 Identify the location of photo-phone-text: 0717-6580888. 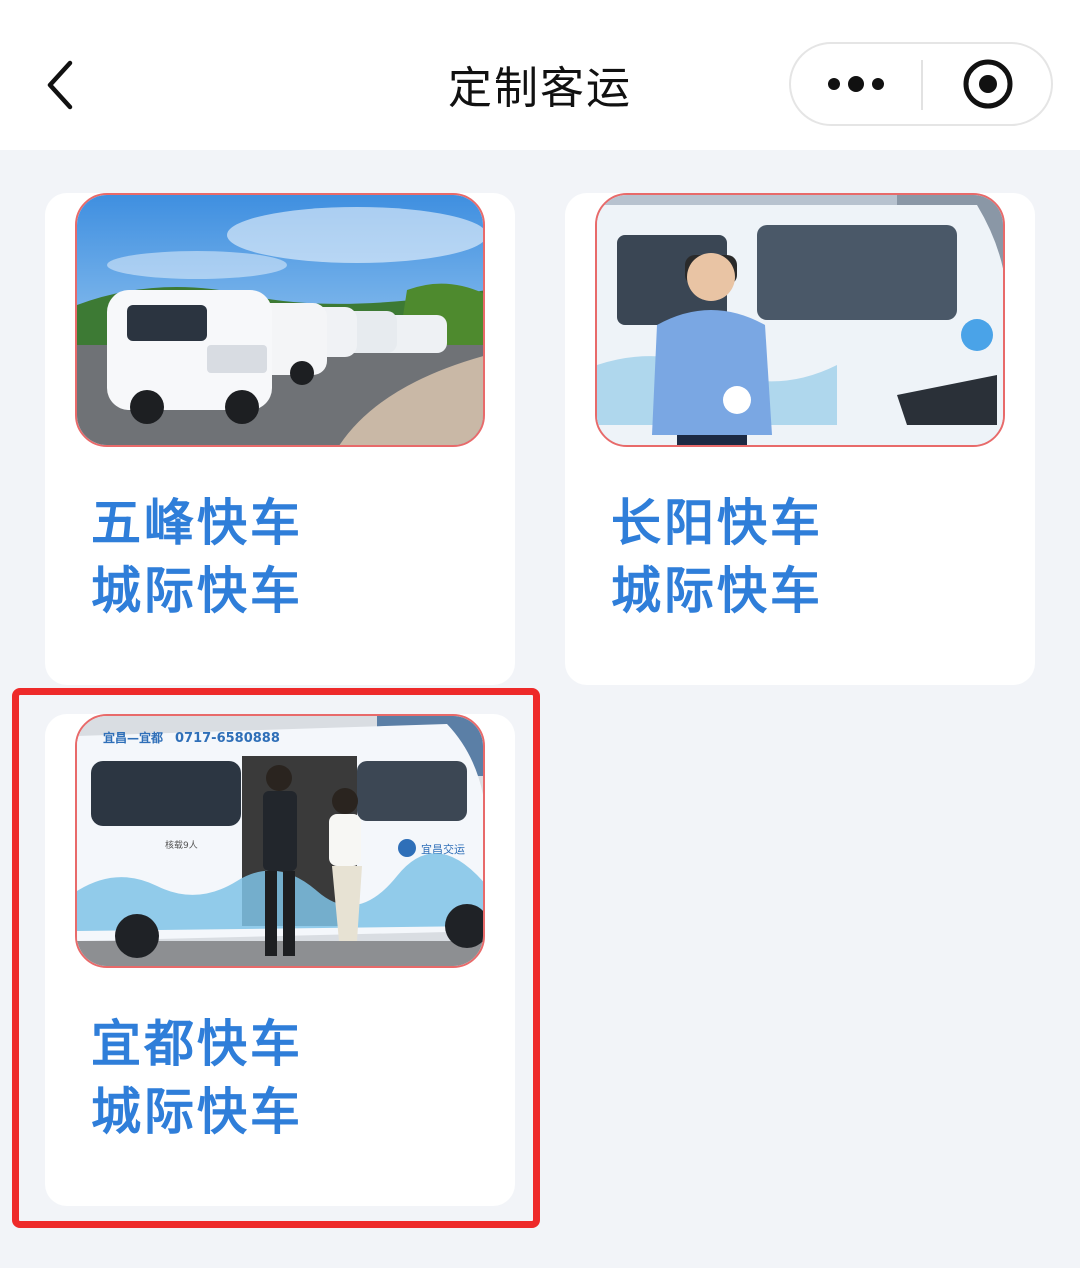
(227, 738).